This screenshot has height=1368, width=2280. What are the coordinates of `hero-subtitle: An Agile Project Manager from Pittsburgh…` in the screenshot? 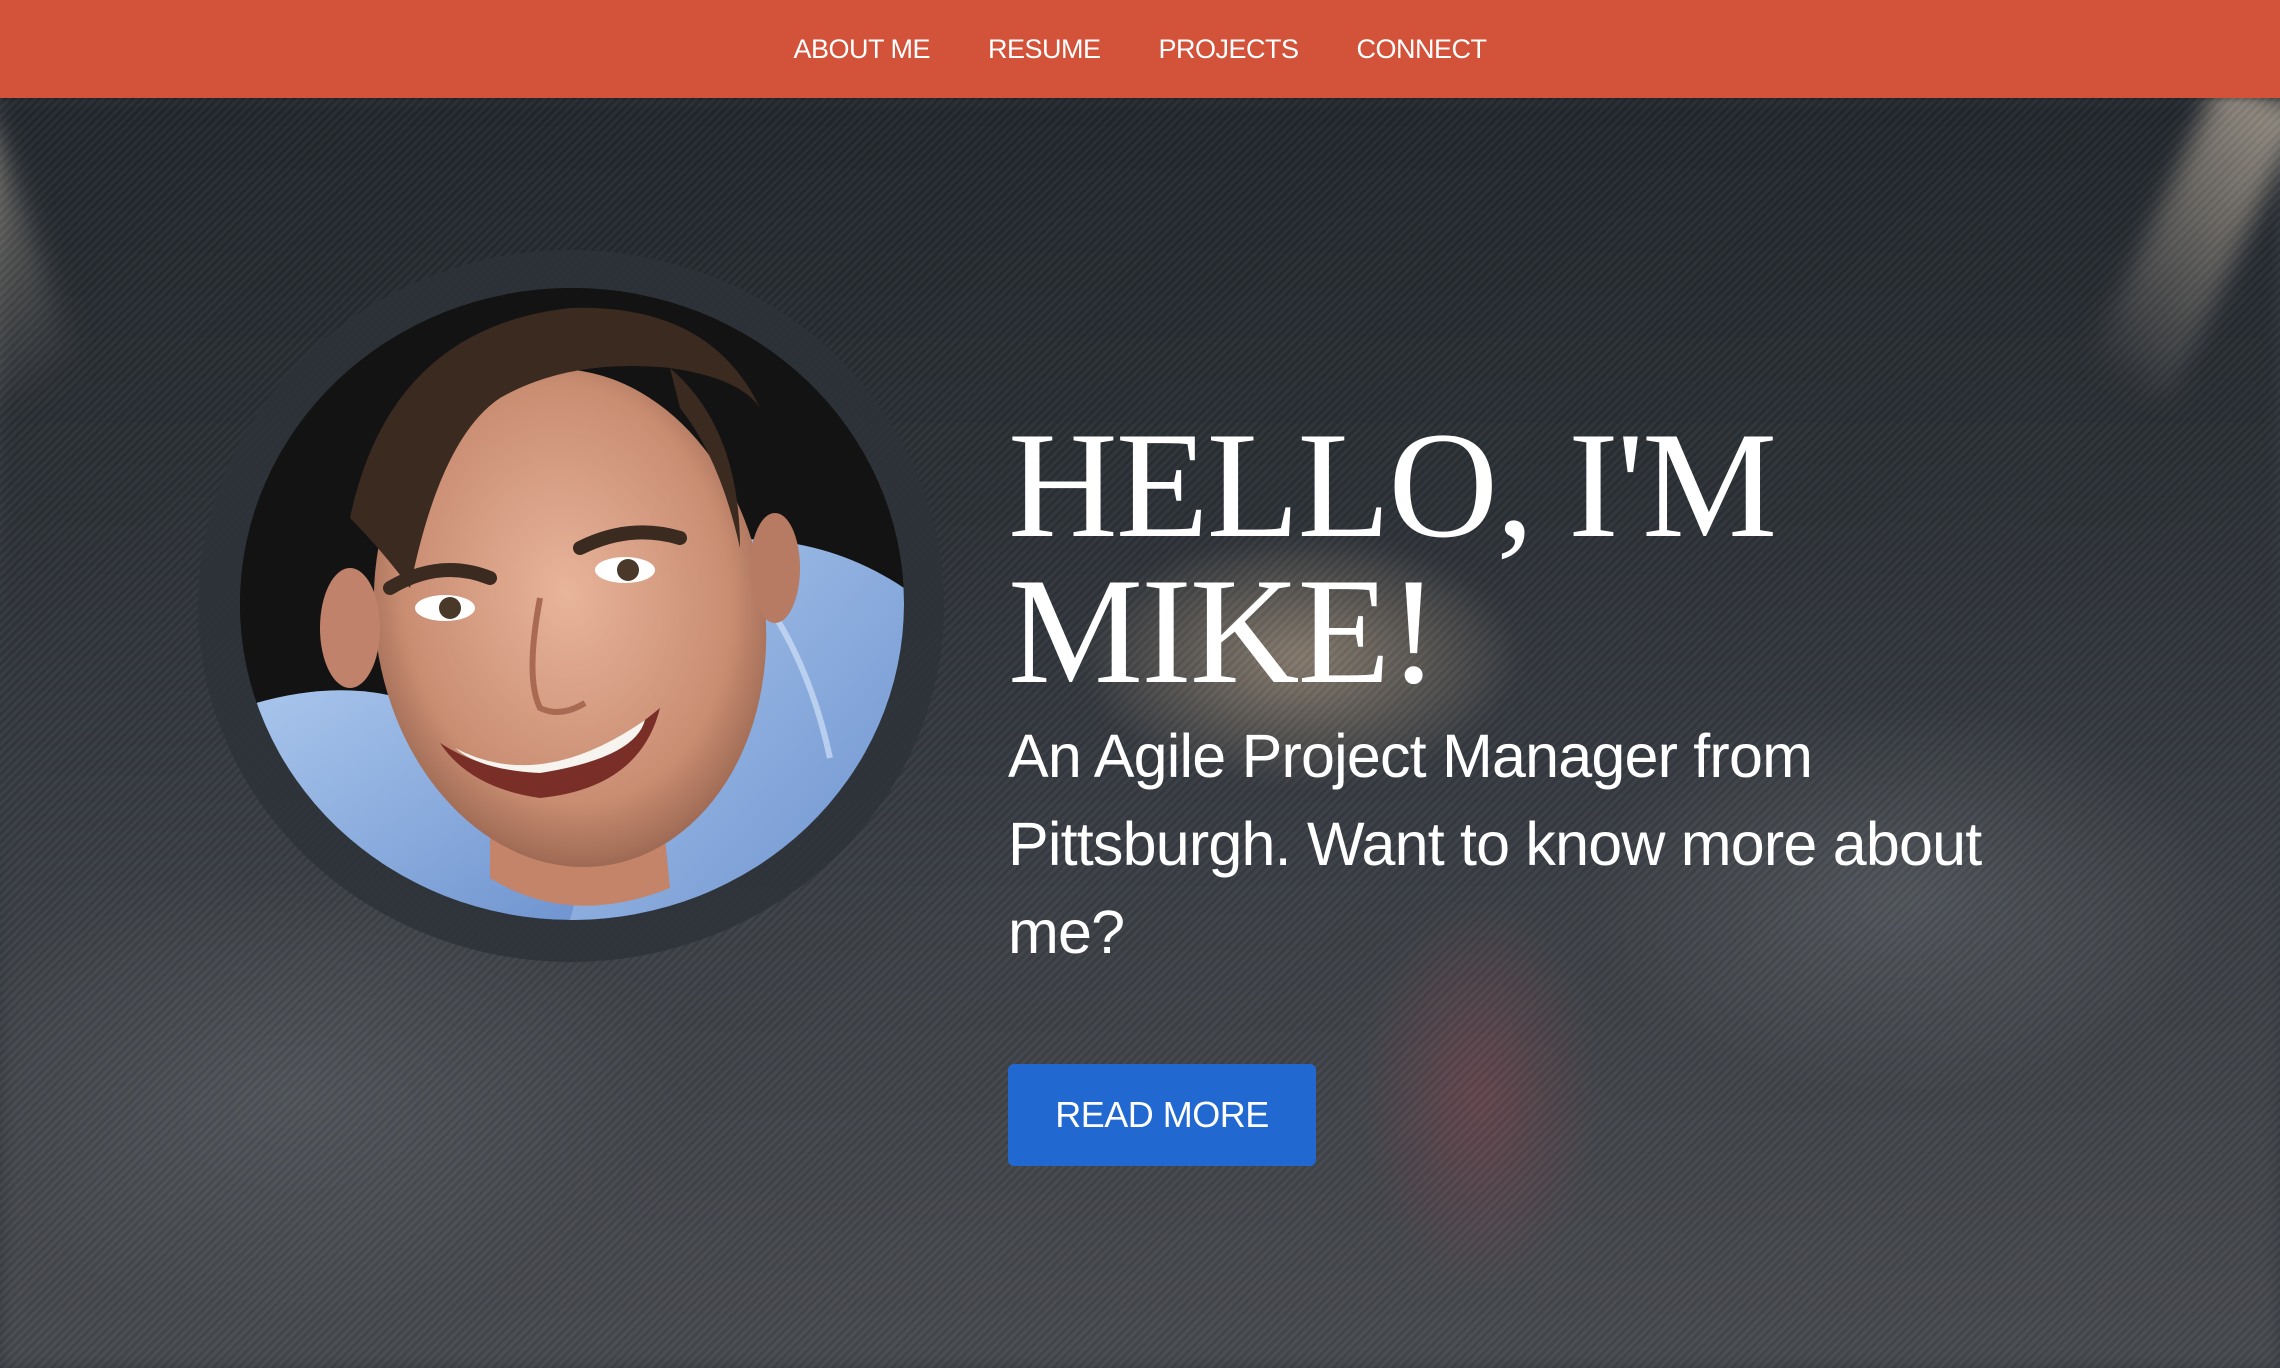 It's located at (1495, 844).